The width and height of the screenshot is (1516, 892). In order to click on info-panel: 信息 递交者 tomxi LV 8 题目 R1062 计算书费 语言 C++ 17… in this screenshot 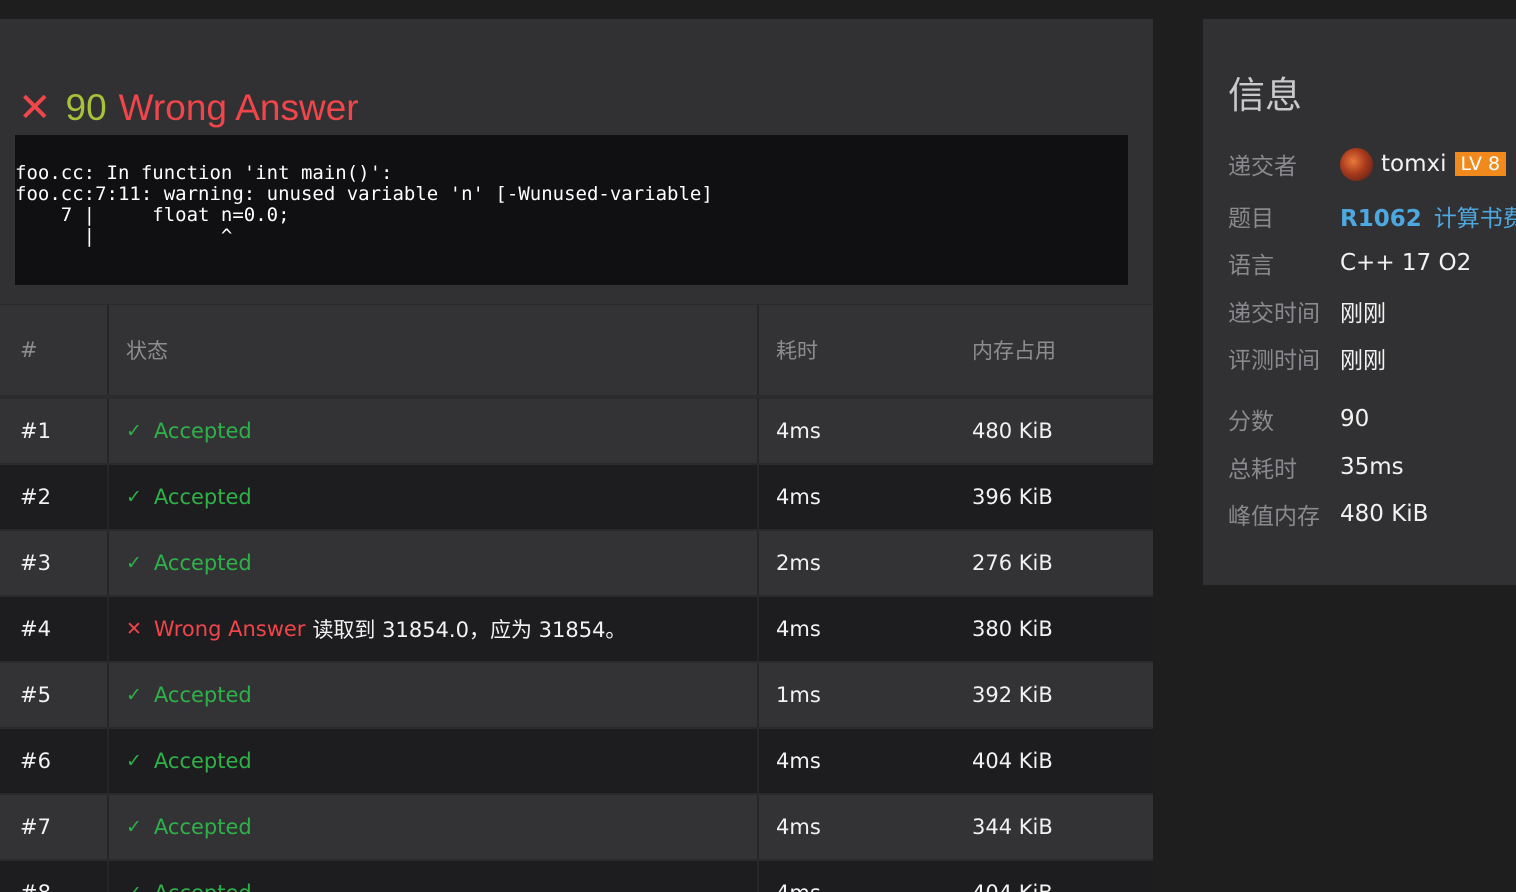, I will do `click(1359, 302)`.